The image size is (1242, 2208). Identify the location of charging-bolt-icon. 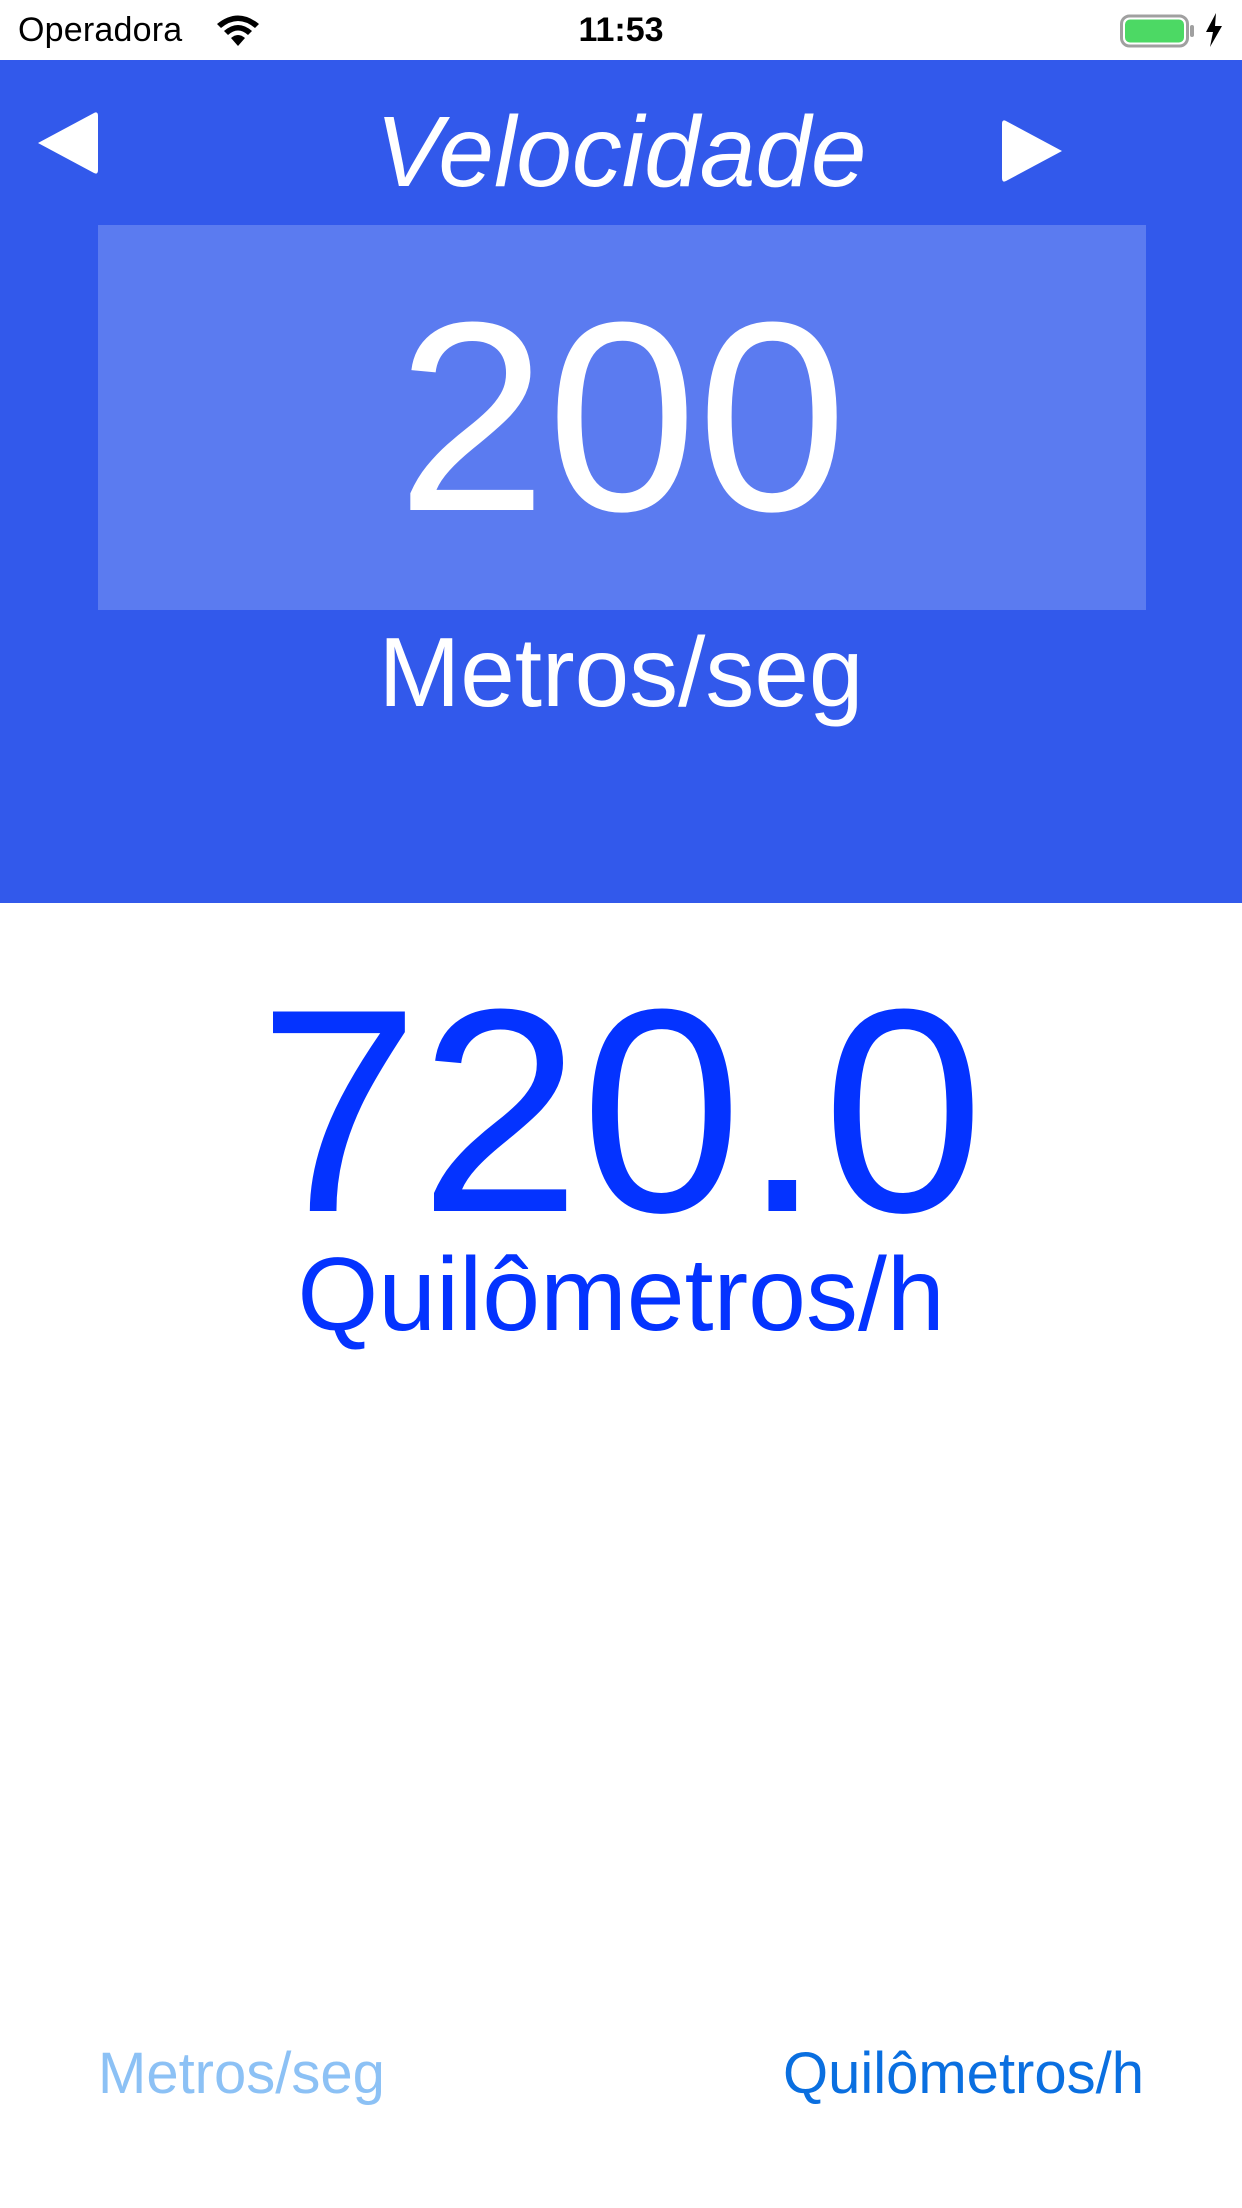
(1214, 30).